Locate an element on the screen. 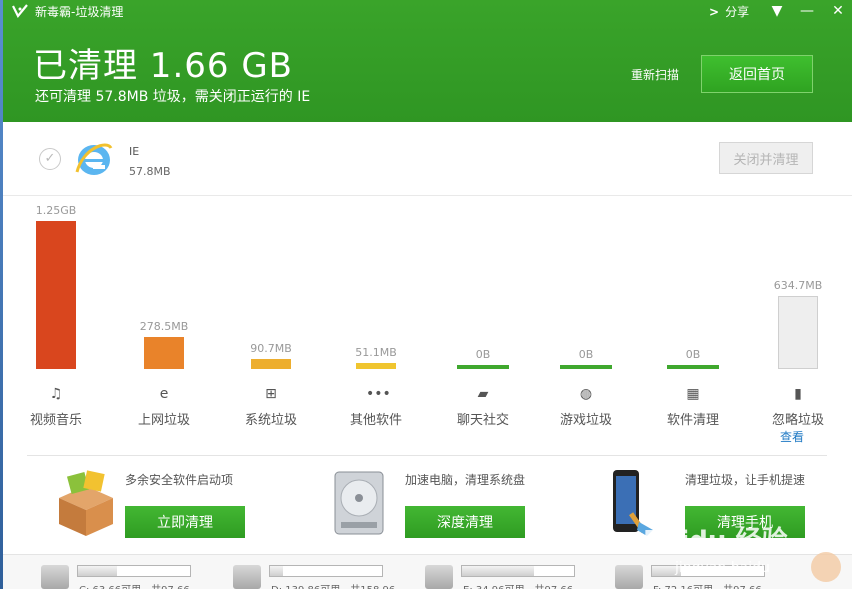 This screenshot has width=852, height=589. chart-value-label: 634.7MB is located at coordinates (798, 285).